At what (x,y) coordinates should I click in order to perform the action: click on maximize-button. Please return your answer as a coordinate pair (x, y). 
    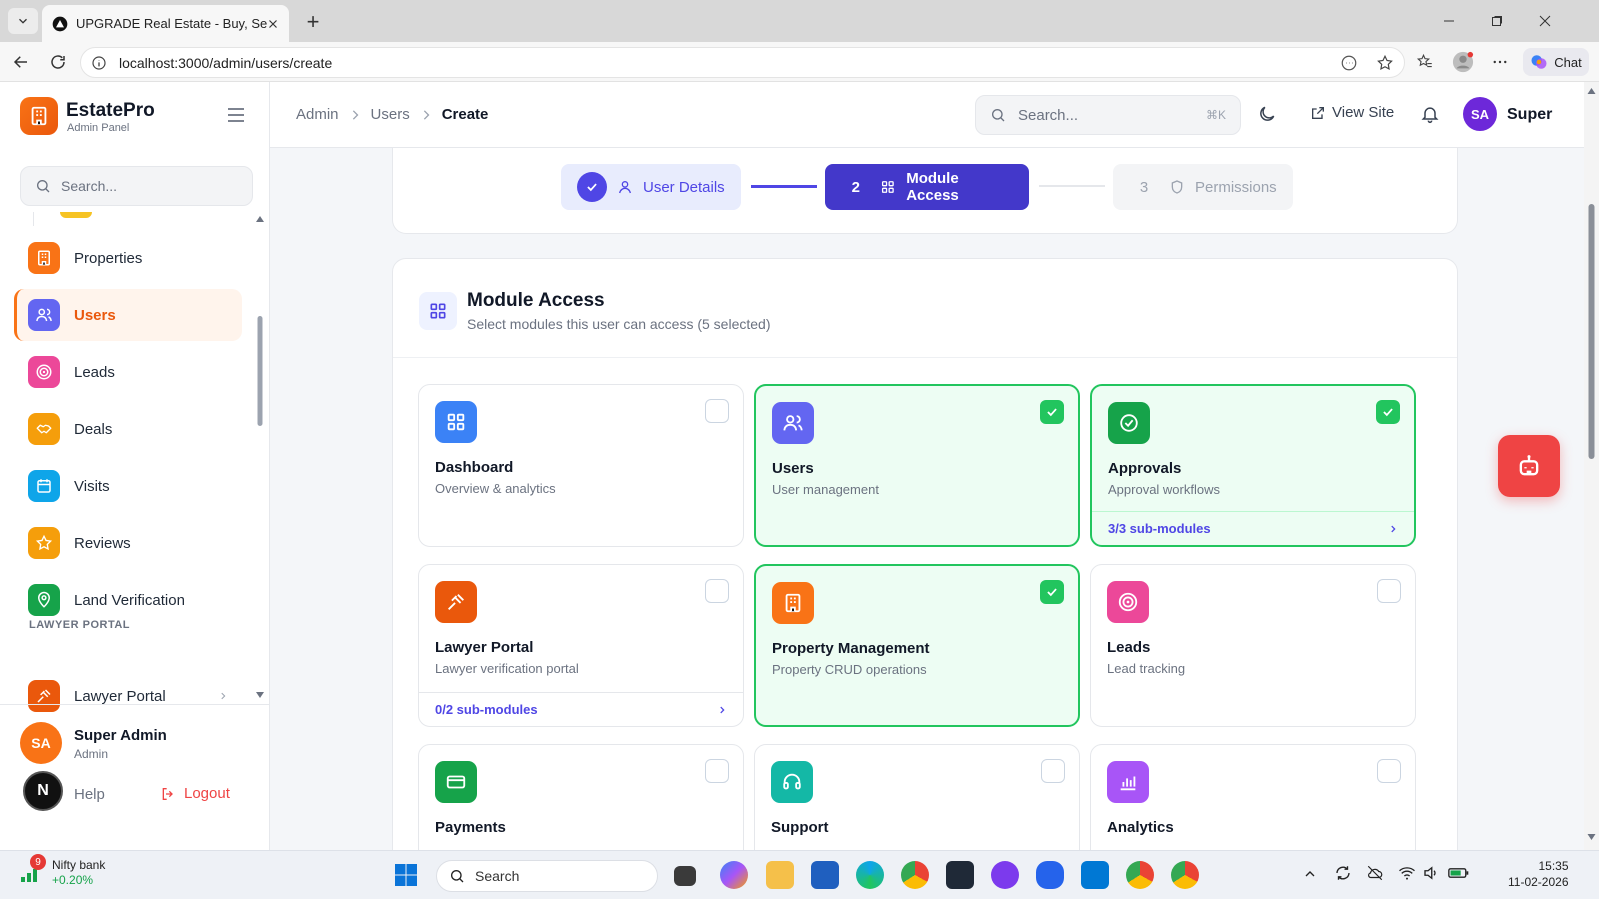
    Looking at the image, I should click on (1497, 21).